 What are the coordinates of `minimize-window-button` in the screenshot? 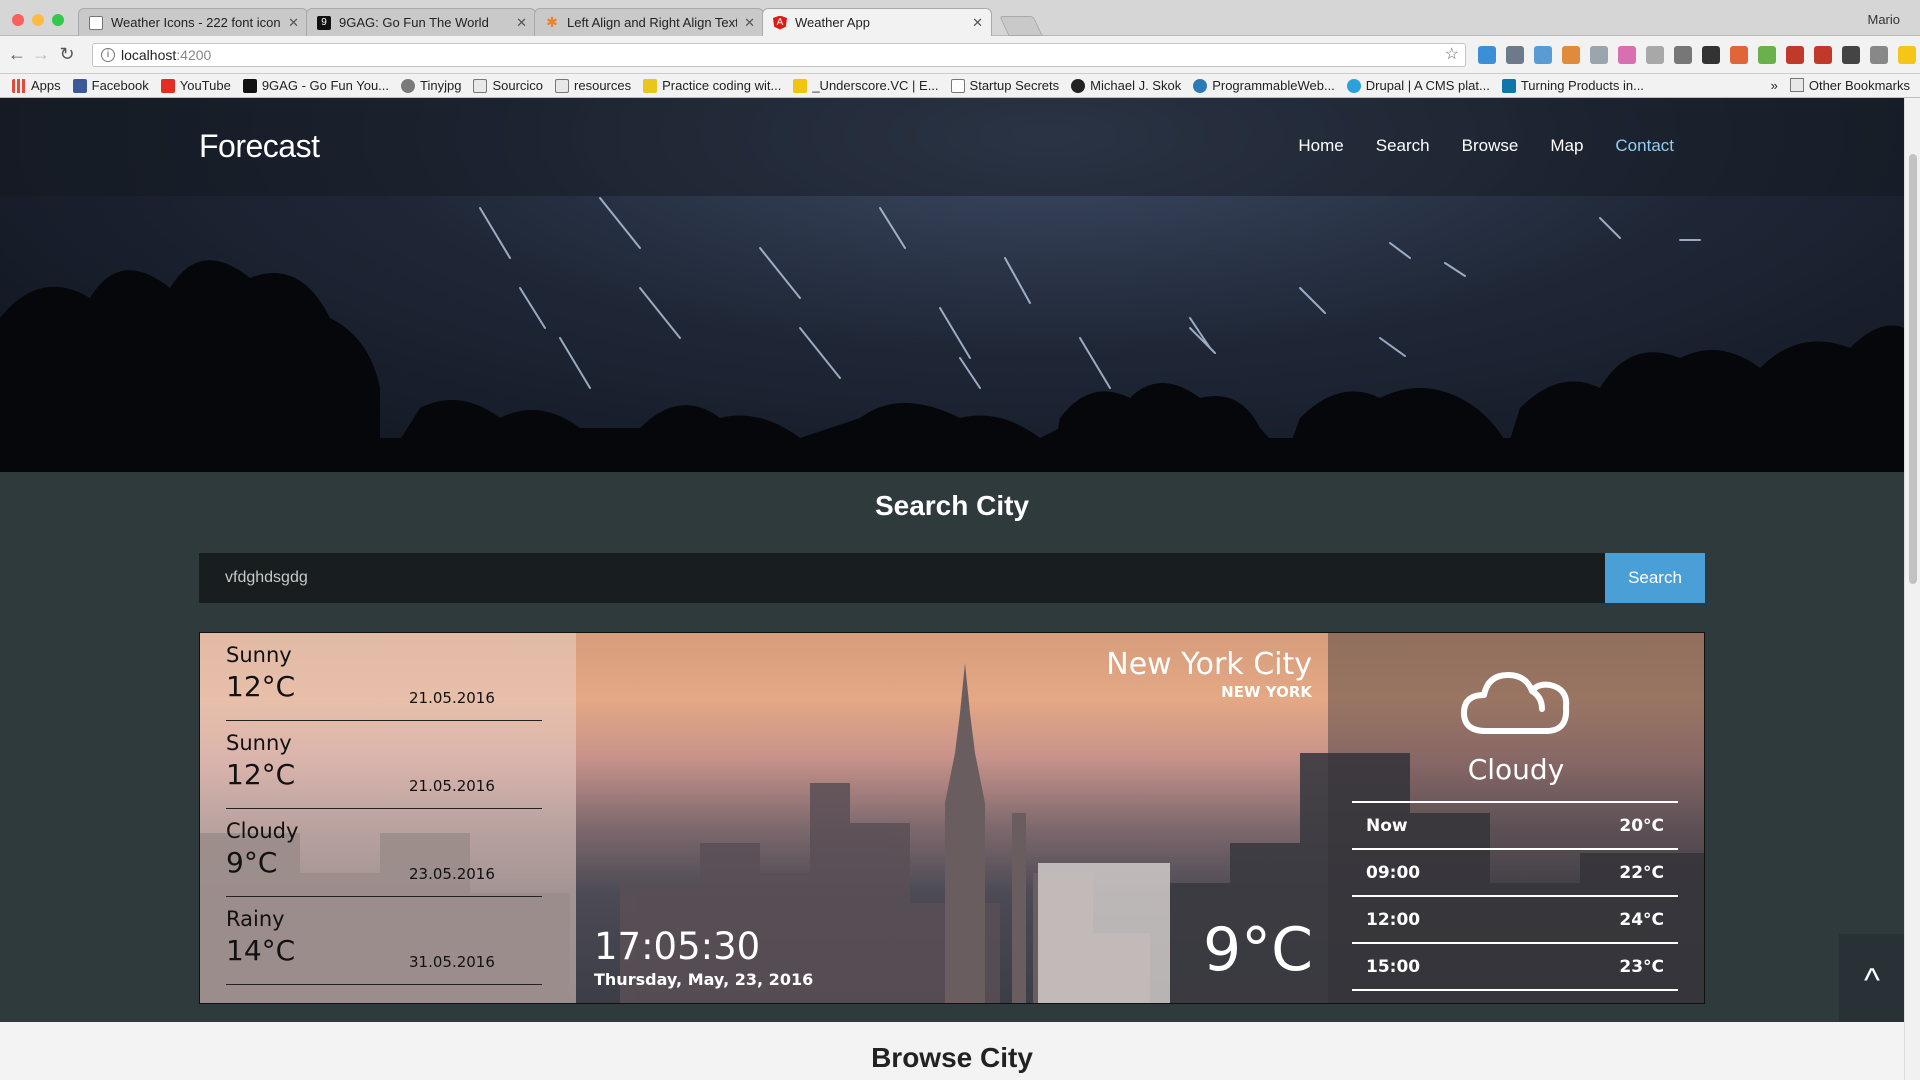 It's located at (38, 20).